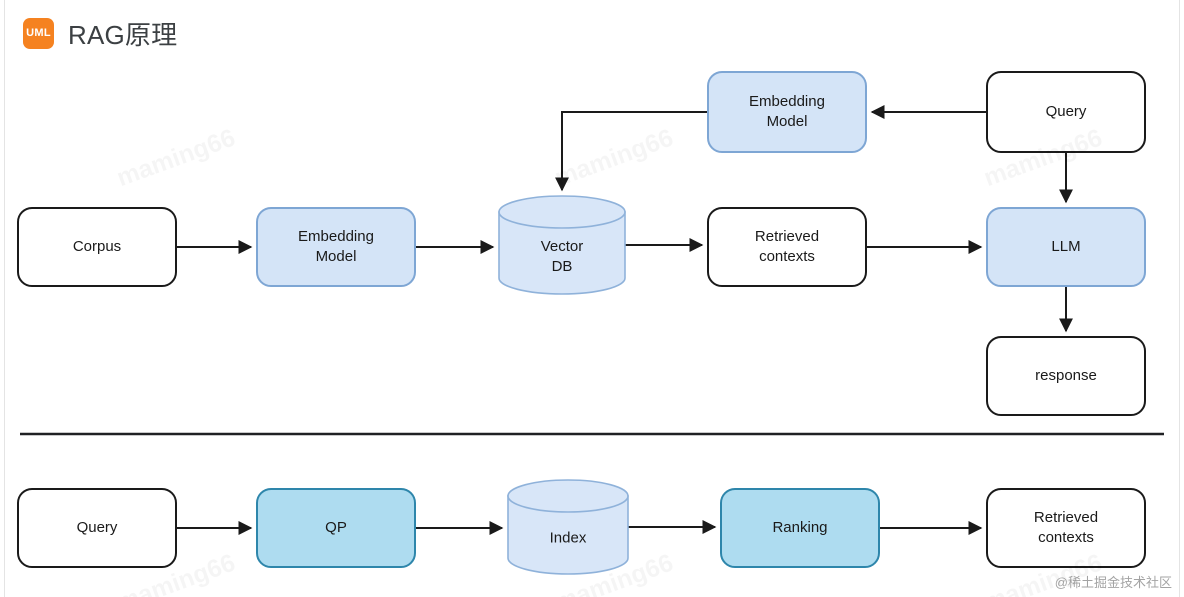 Image resolution: width=1184 pixels, height=597 pixels. I want to click on node-vector-db: Vector DB, so click(562, 245).